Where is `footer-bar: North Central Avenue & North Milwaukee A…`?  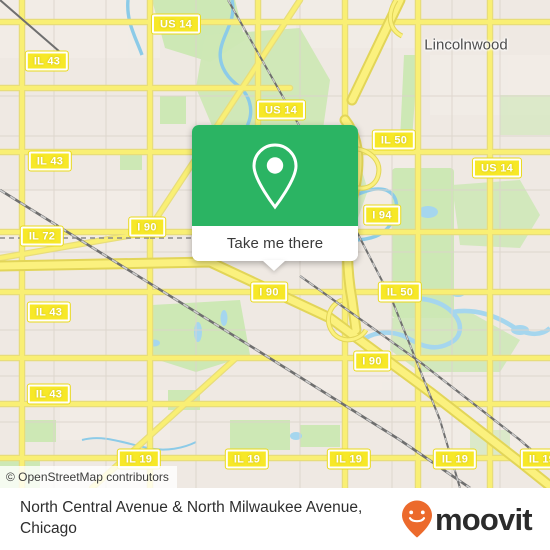 footer-bar: North Central Avenue & North Milwaukee A… is located at coordinates (275, 519).